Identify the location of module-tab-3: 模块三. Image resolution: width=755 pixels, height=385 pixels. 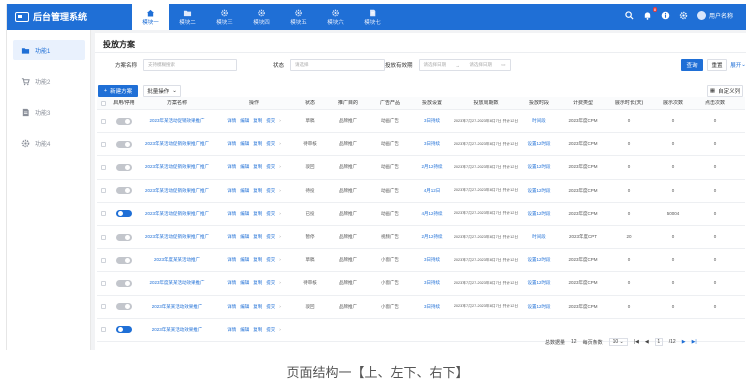
(224, 17).